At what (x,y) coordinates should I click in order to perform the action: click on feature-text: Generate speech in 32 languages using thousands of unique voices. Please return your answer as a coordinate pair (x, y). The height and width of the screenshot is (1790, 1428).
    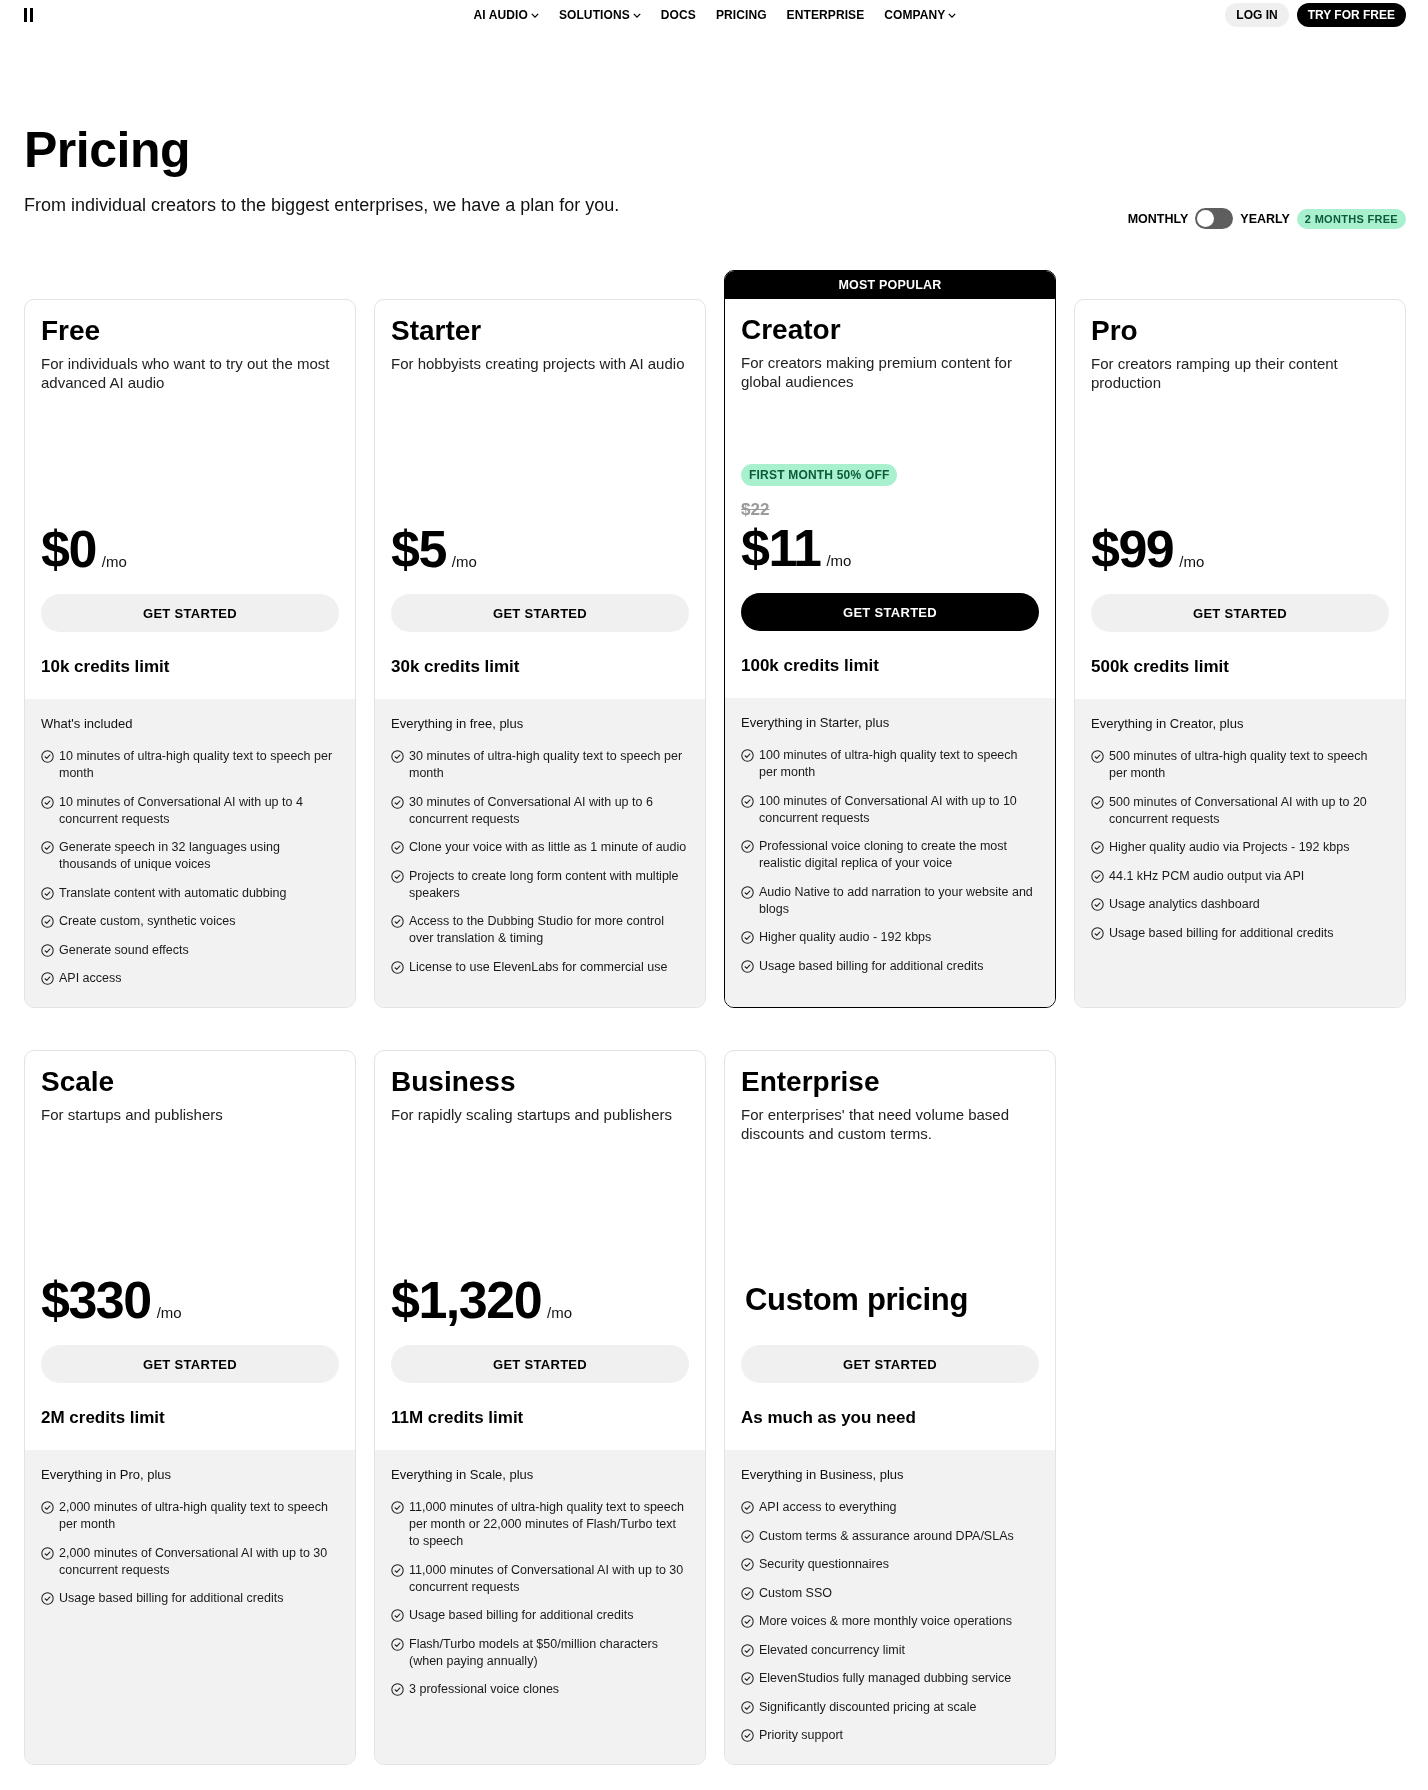
    Looking at the image, I should click on (170, 856).